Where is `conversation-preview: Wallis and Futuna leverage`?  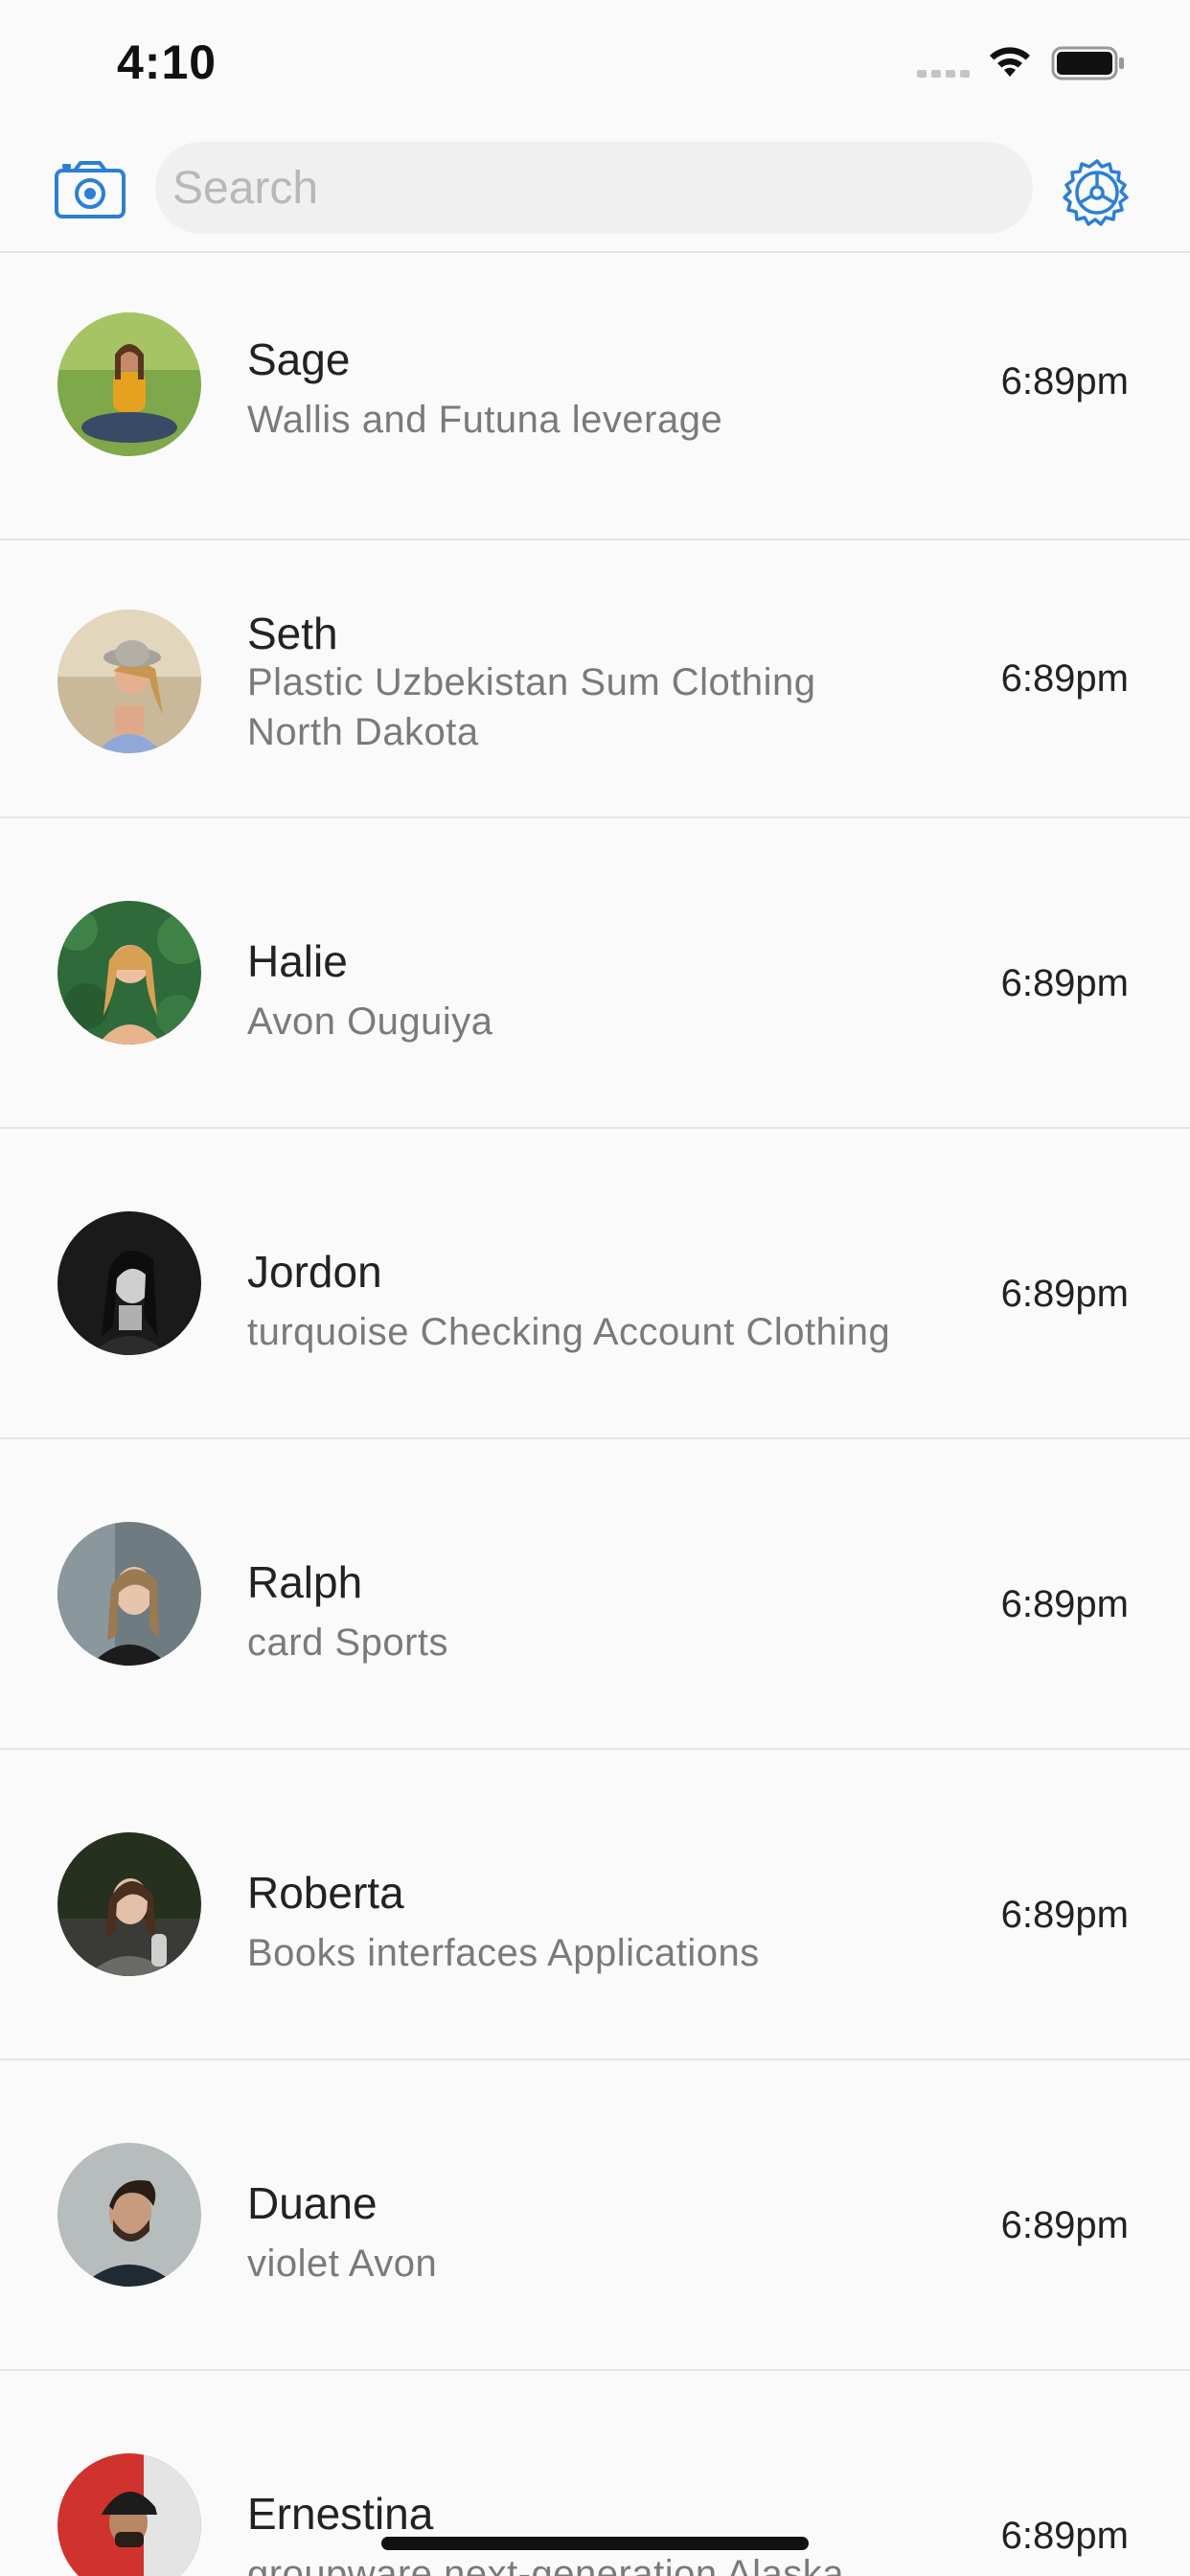 conversation-preview: Wallis and Futuna leverage is located at coordinates (485, 420).